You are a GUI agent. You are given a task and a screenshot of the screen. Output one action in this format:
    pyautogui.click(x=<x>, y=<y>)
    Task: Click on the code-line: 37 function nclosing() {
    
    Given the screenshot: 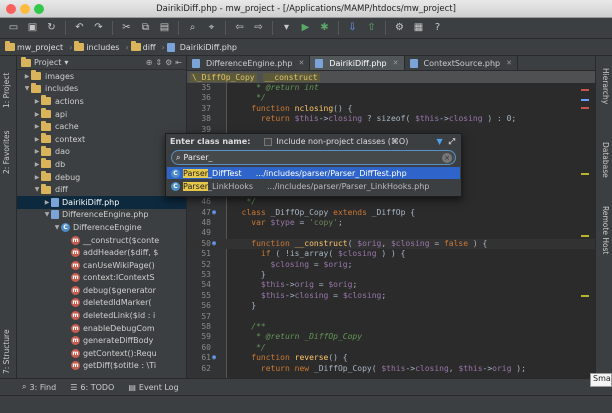 What is the action you would take?
    pyautogui.click(x=391, y=109)
    